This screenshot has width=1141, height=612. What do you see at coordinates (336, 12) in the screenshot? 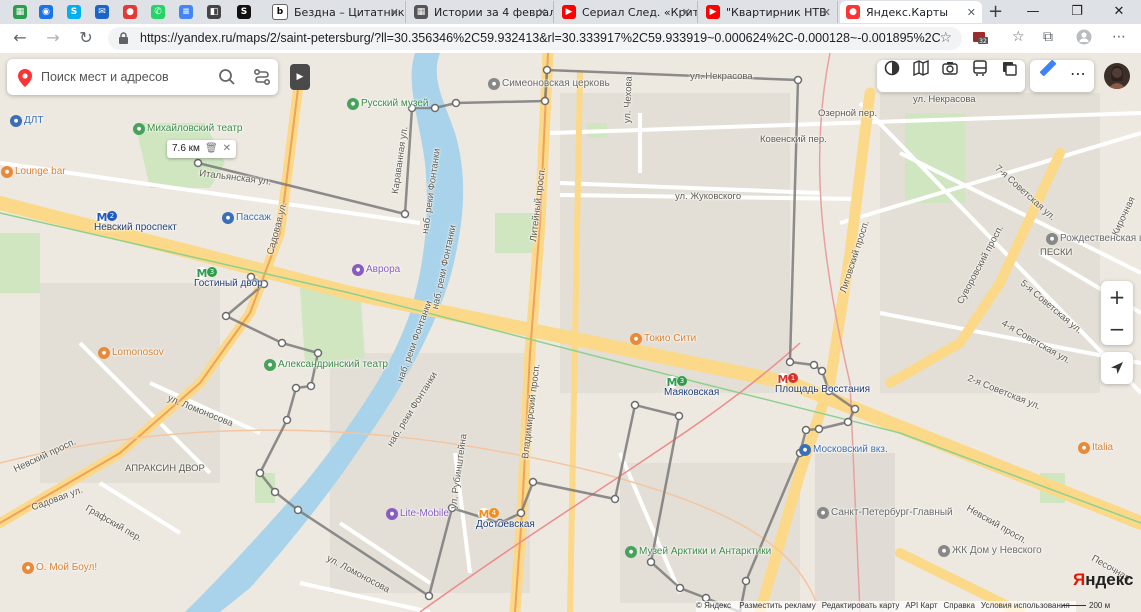
I see `browser-tab: bБездна – Цитатник Рун✕` at bounding box center [336, 12].